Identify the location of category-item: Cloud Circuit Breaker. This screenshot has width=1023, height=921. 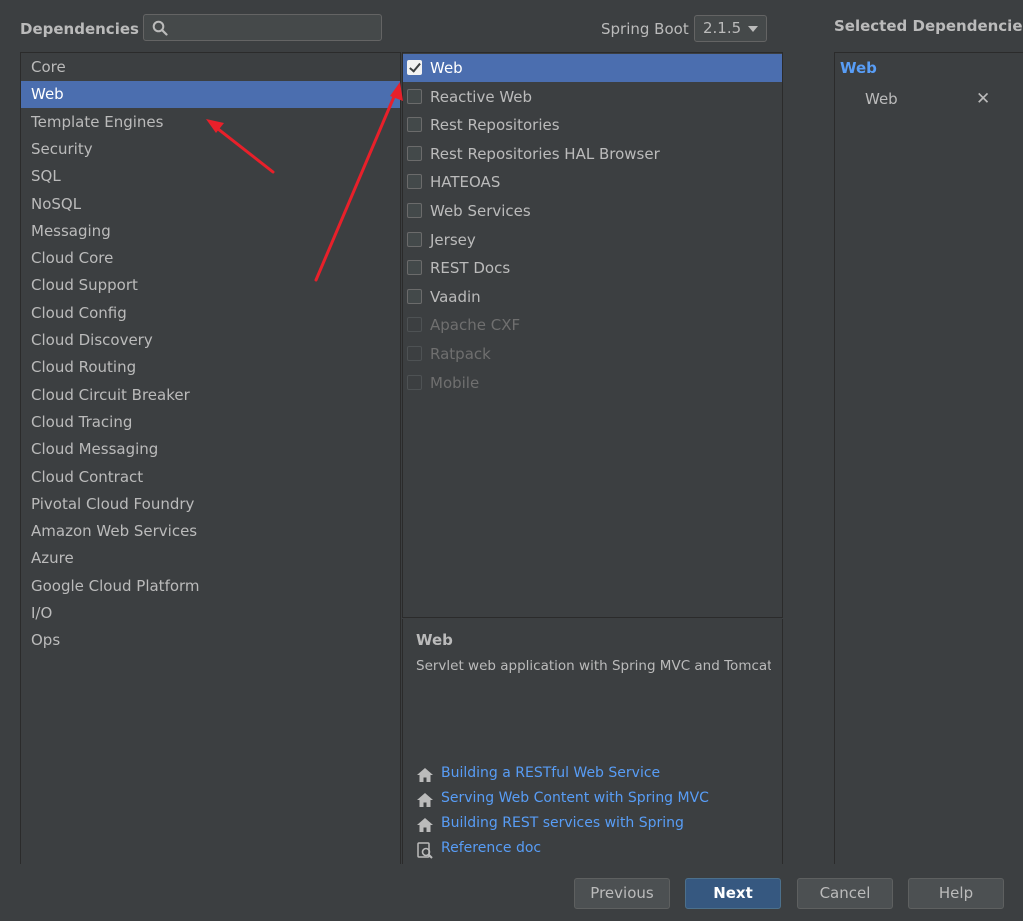
(210, 395).